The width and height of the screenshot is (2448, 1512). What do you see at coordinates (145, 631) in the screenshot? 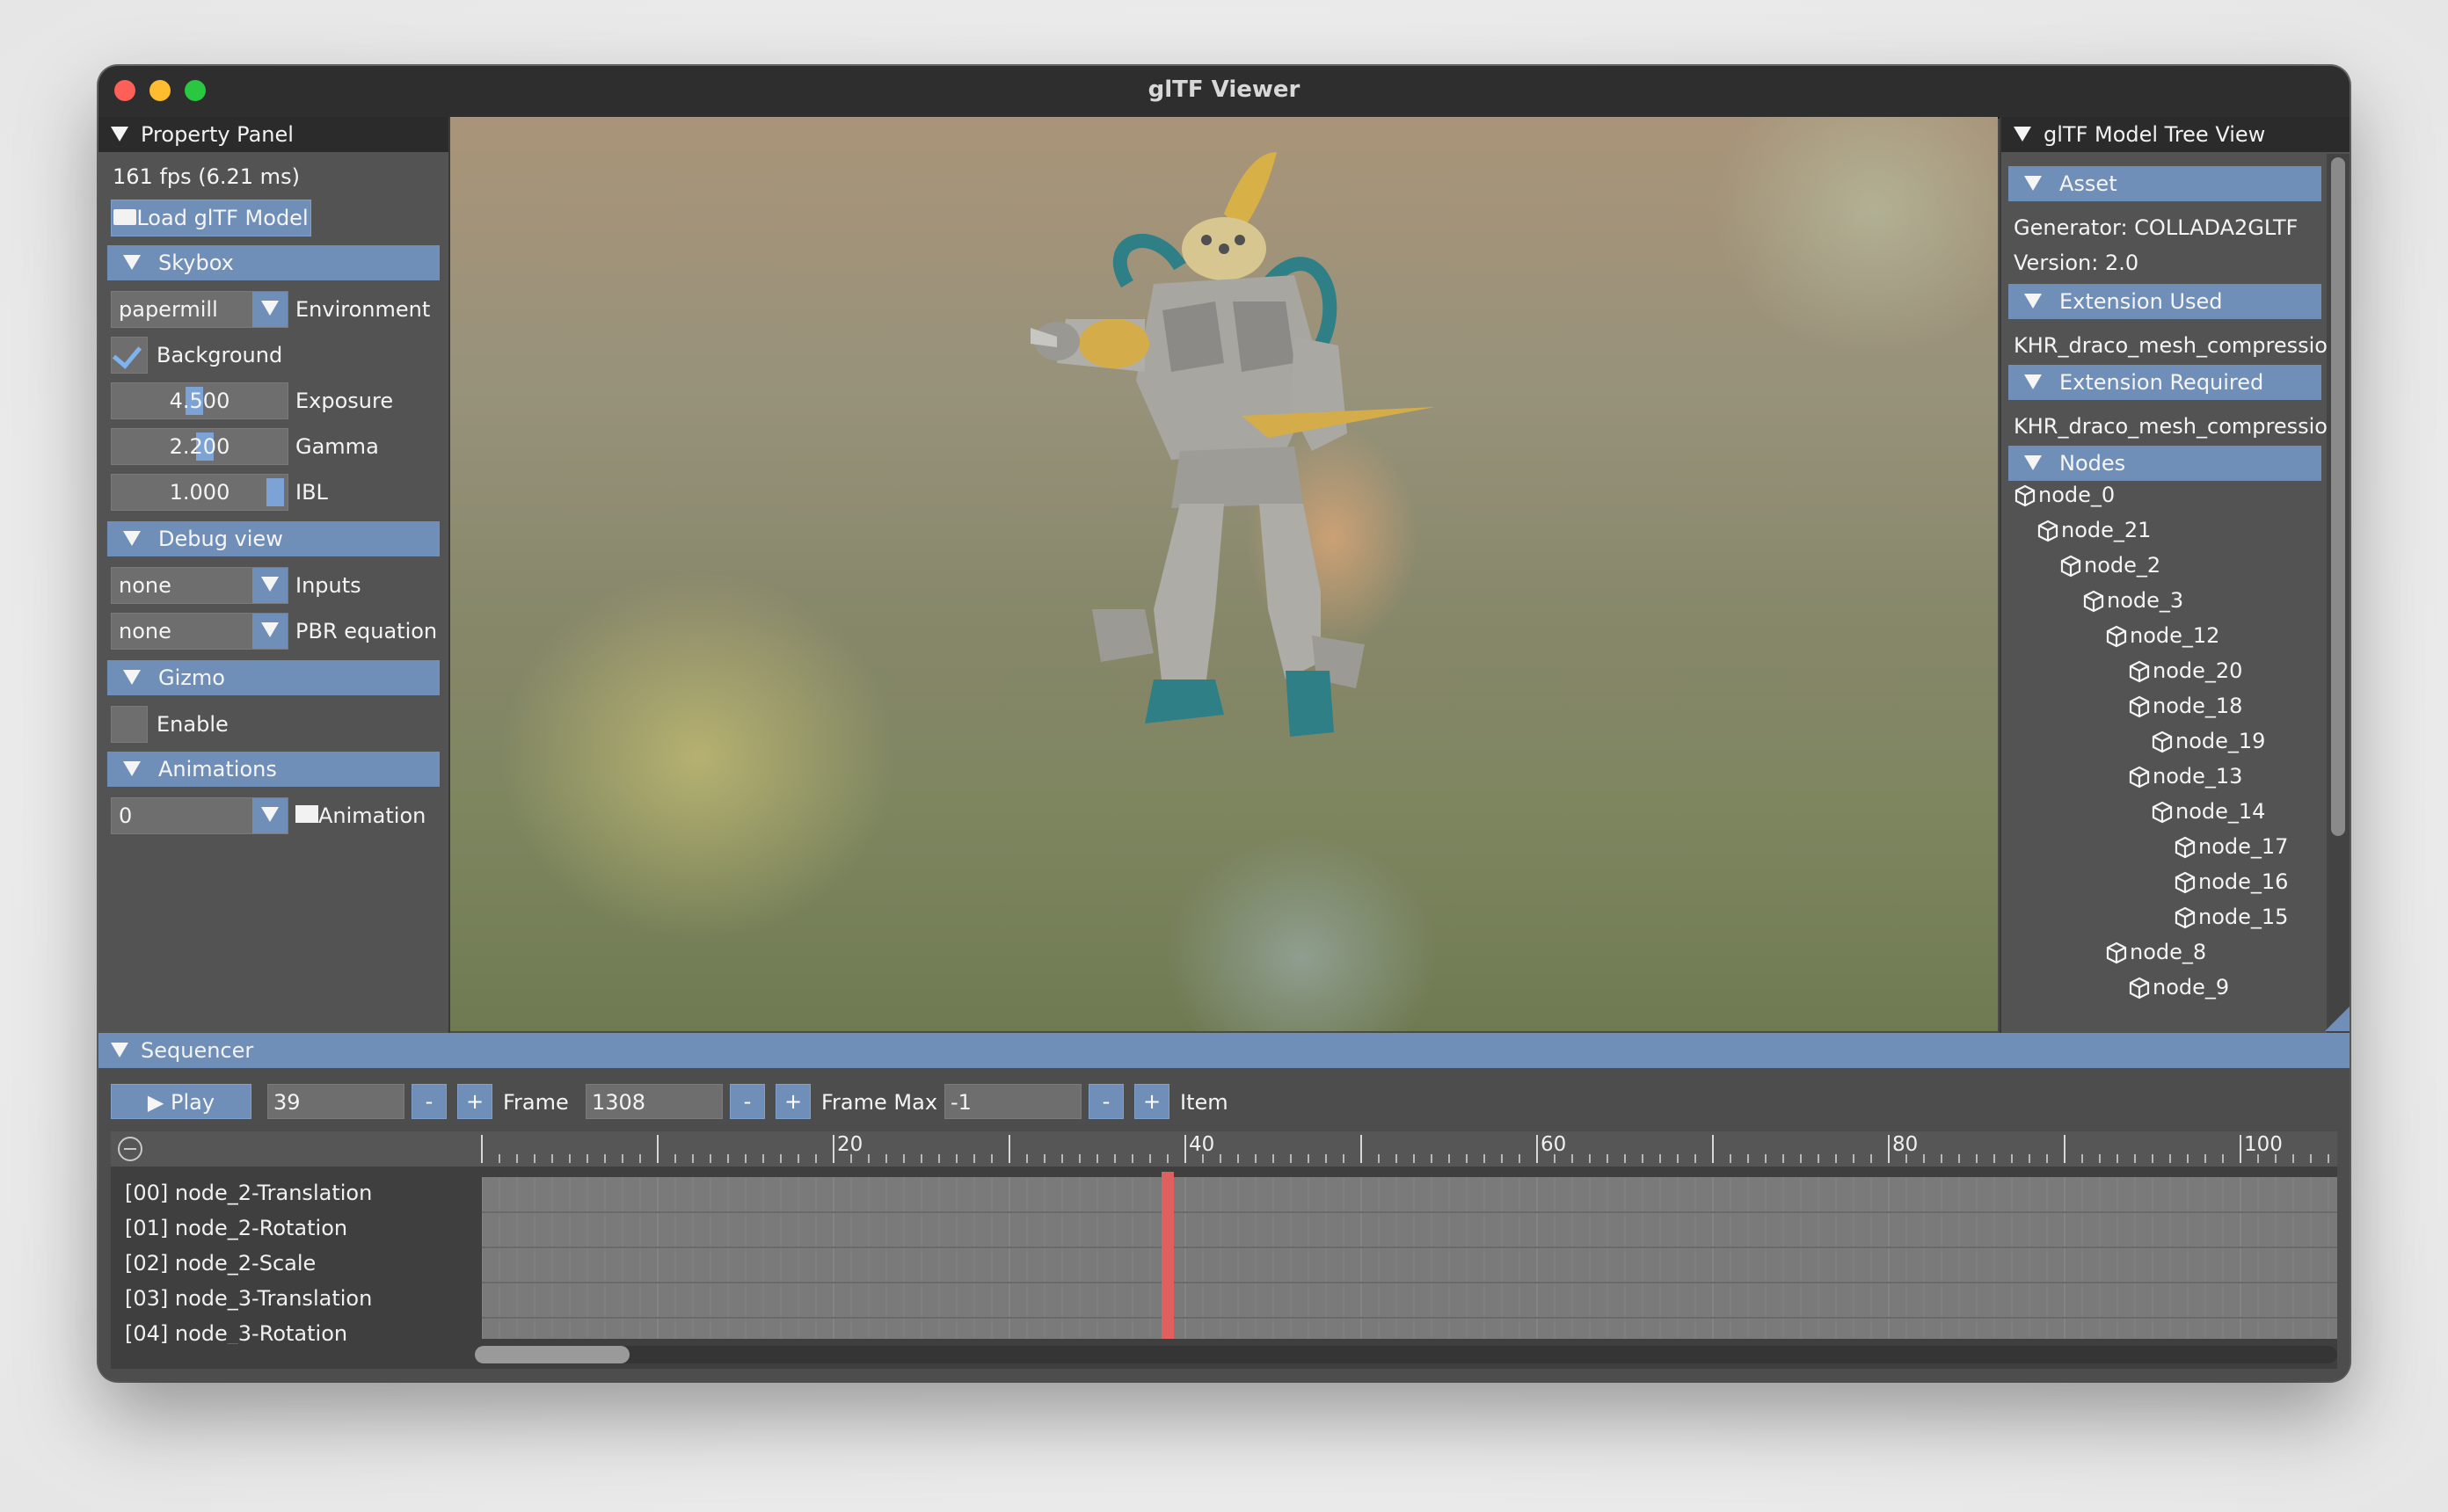
I see `pbr-value: none` at bounding box center [145, 631].